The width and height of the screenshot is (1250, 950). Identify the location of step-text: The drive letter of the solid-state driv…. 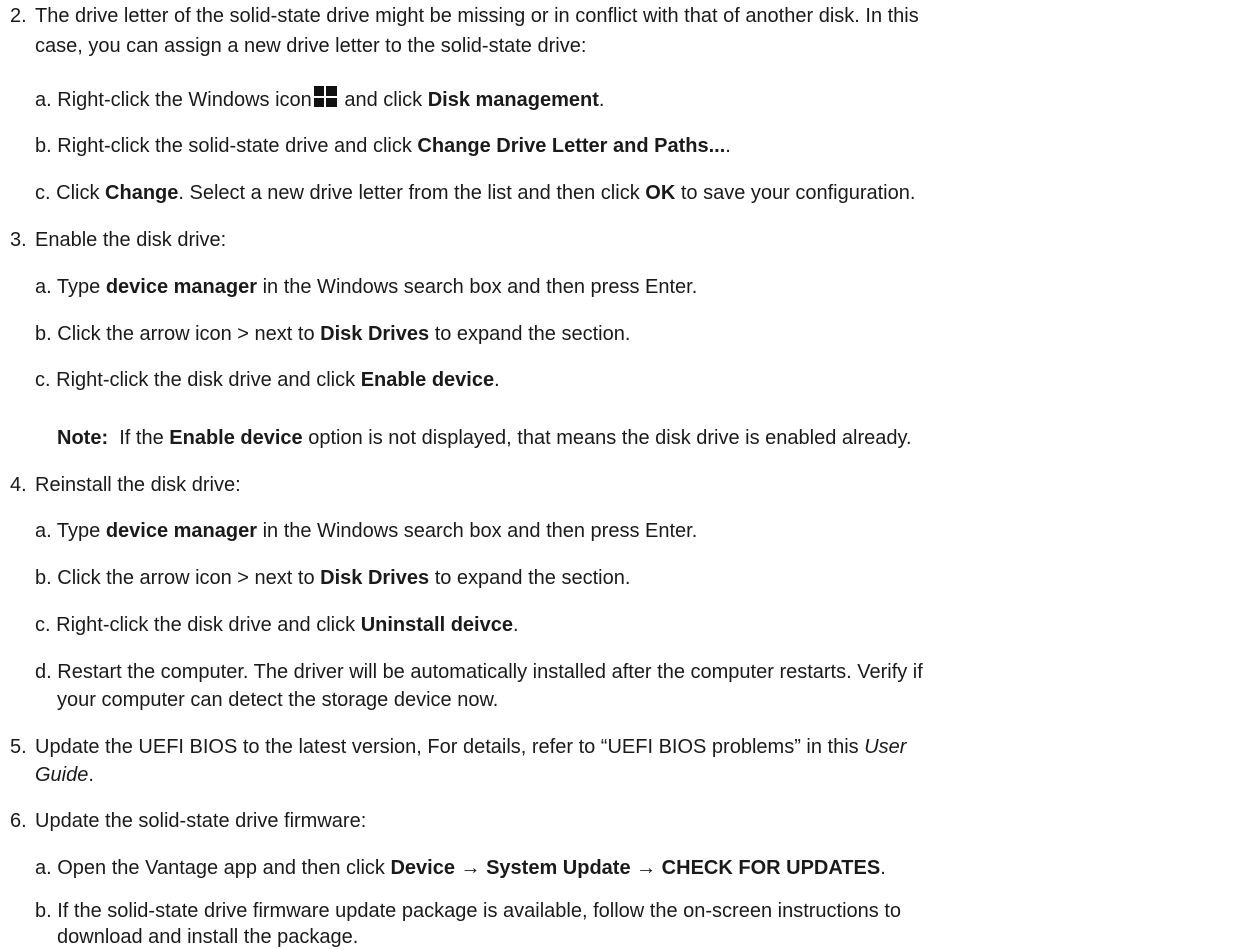
(477, 16).